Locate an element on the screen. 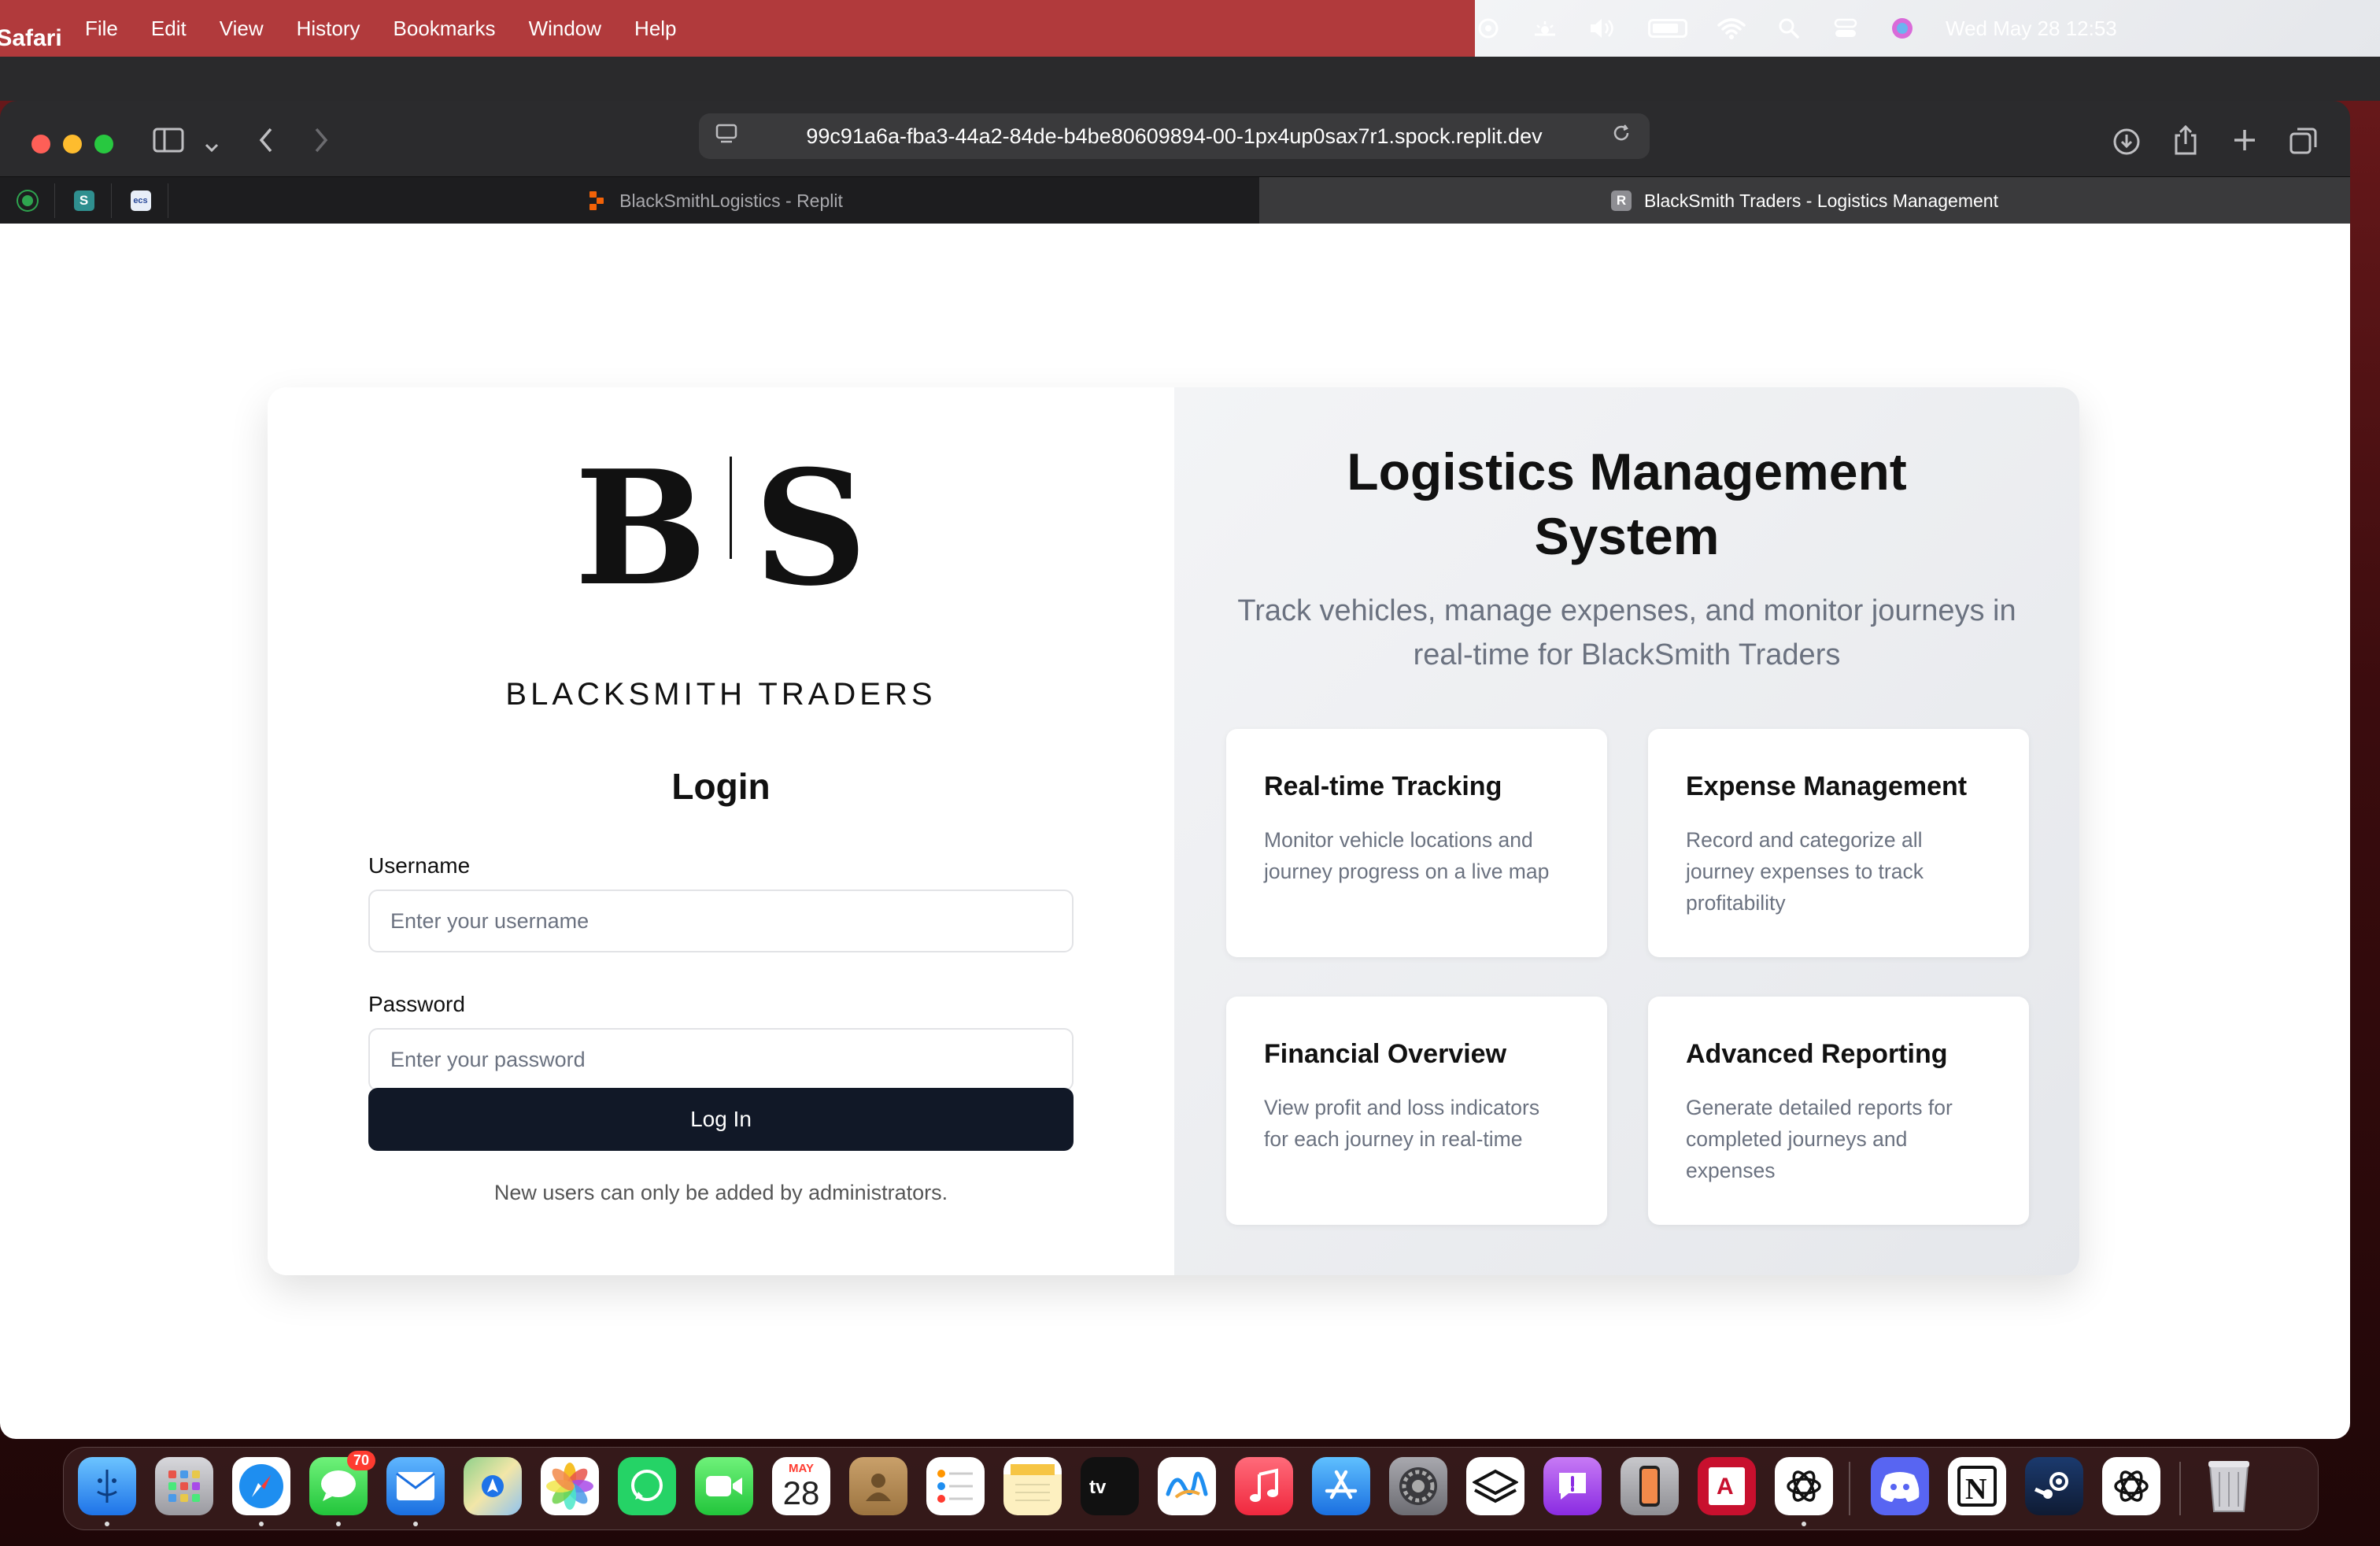 The image size is (2380, 1546). sidebar-toggle-icon is located at coordinates (168, 143).